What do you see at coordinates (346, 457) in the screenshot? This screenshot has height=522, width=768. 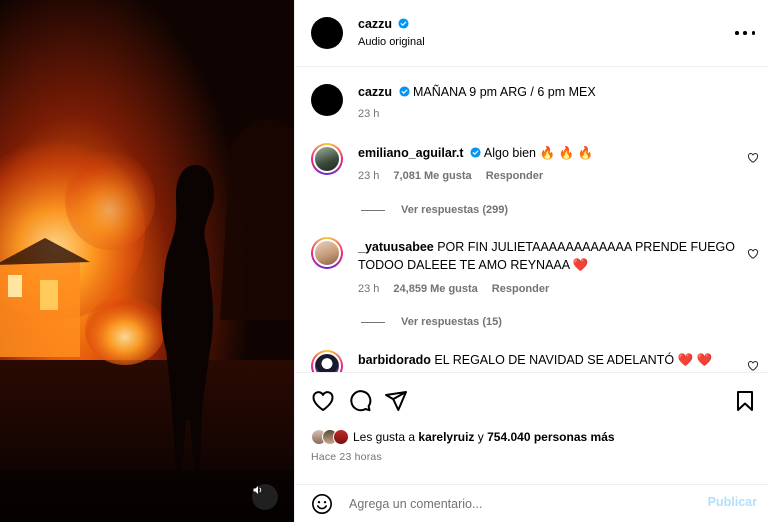 I see `post-timestamp: Hace 23 horas` at bounding box center [346, 457].